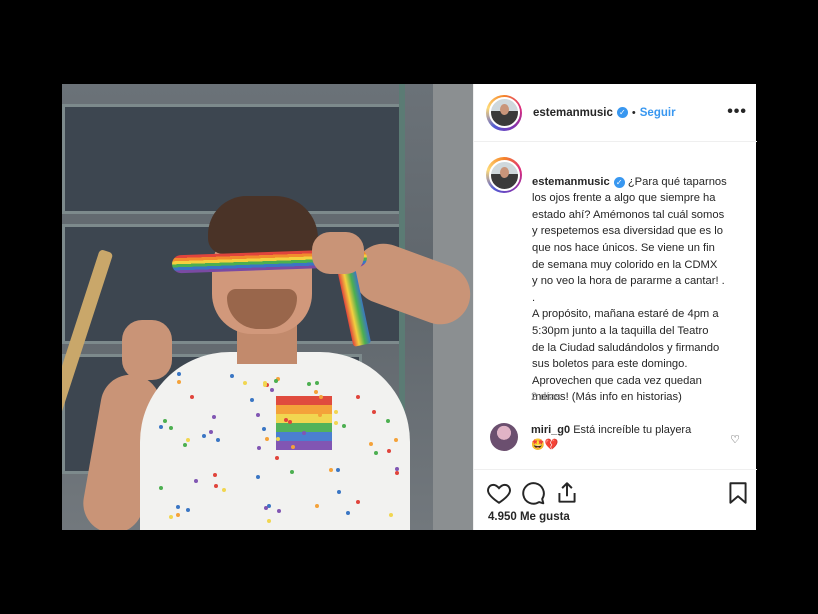  Describe the element at coordinates (615, 499) in the screenshot. I see `action-bar: 4.950 Me gusta` at that location.